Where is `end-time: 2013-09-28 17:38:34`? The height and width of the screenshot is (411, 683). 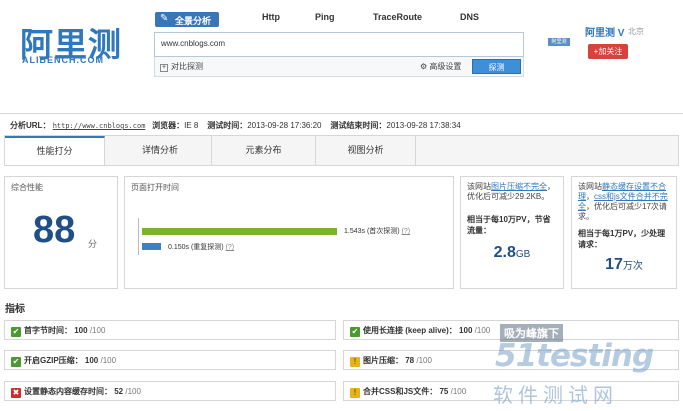
end-time: 2013-09-28 17:38:34 is located at coordinates (423, 125).